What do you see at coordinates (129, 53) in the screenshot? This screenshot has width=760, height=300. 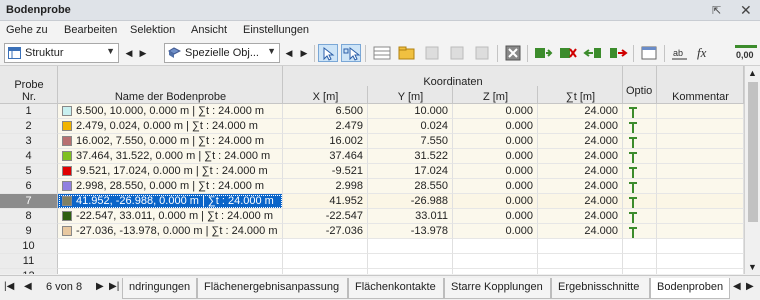 I see `prev-arrow-button: ◀` at bounding box center [129, 53].